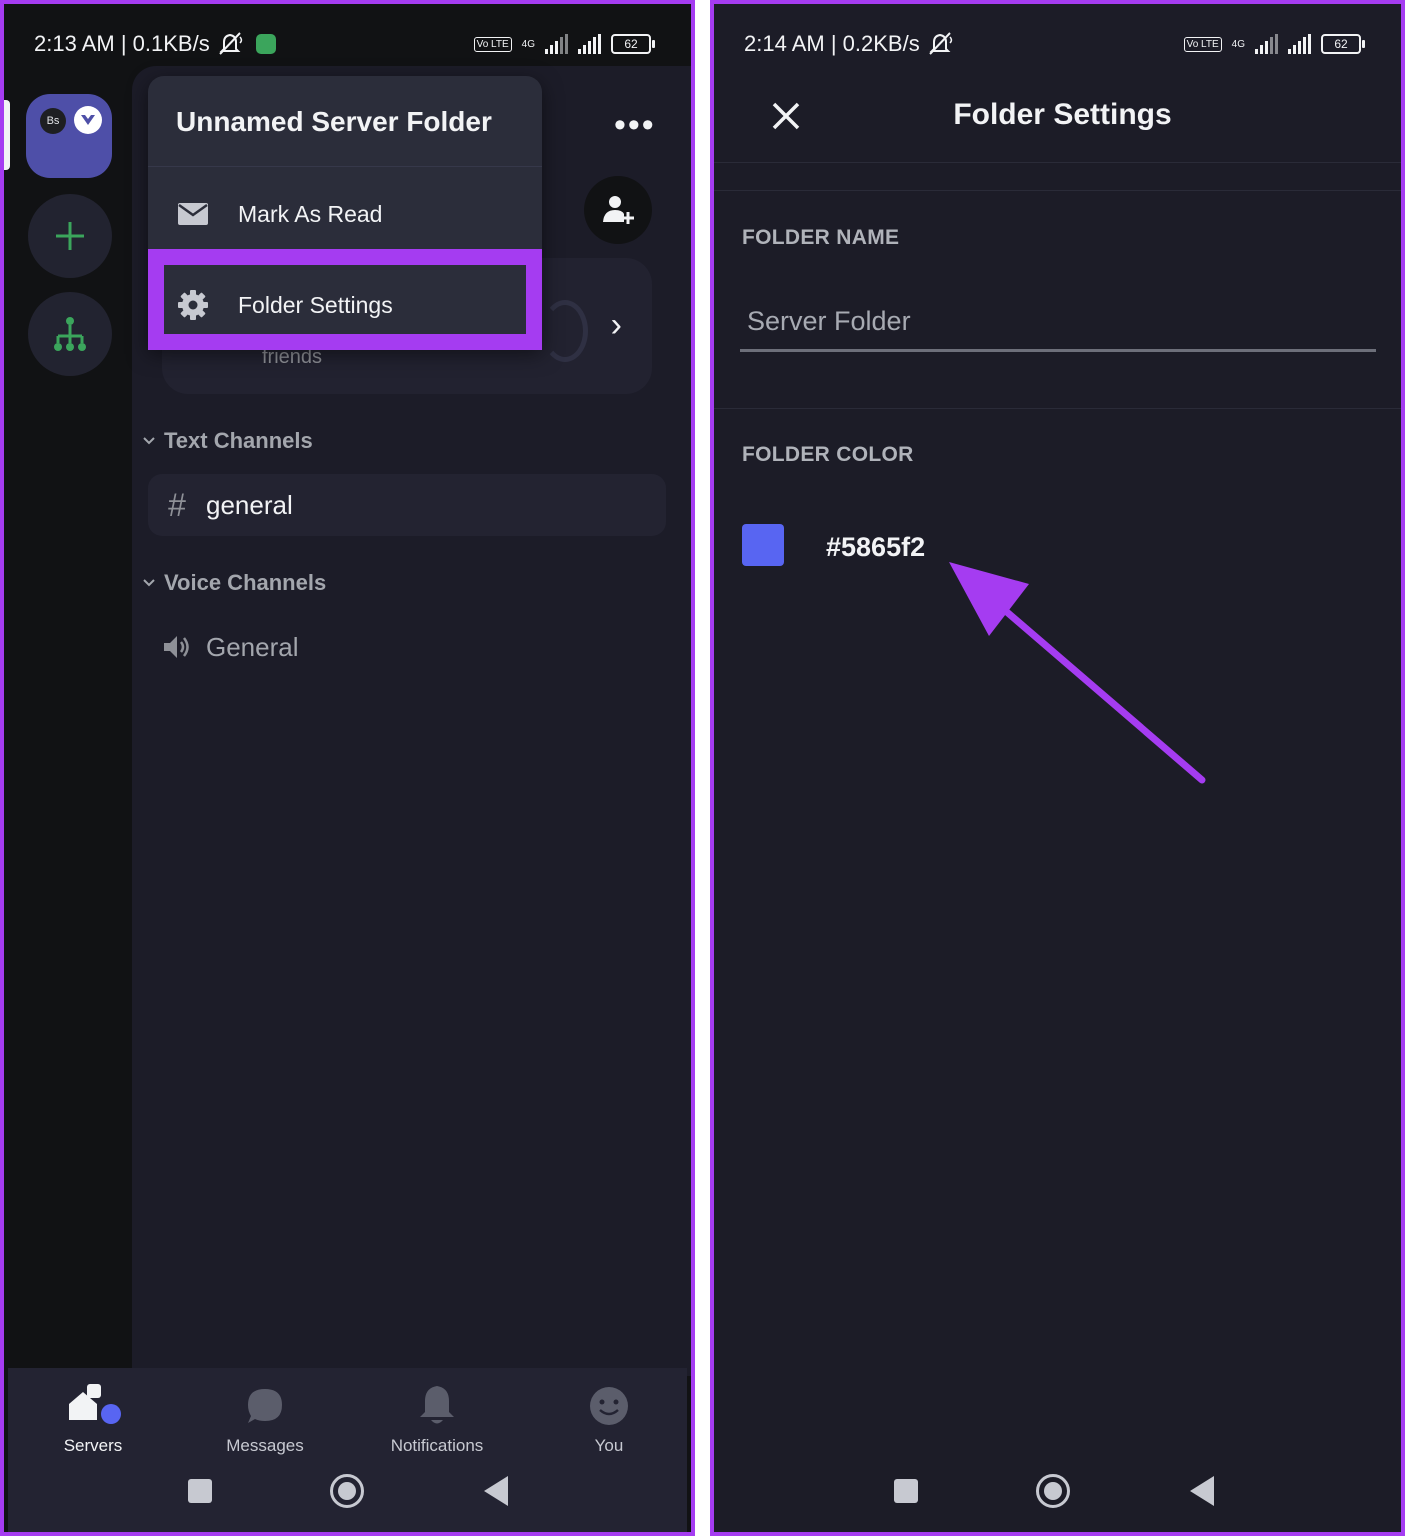 Image resolution: width=1405 pixels, height=1536 pixels. Describe the element at coordinates (609, 1406) in the screenshot. I see `smiley-icon` at that location.